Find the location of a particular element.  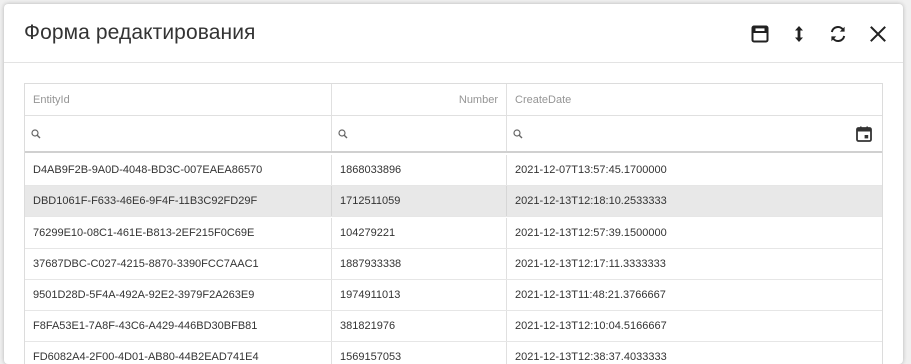

cell-entityid: F8FA53E1-7A8F-43C6-A429-446BD30BFB81 is located at coordinates (178, 326).